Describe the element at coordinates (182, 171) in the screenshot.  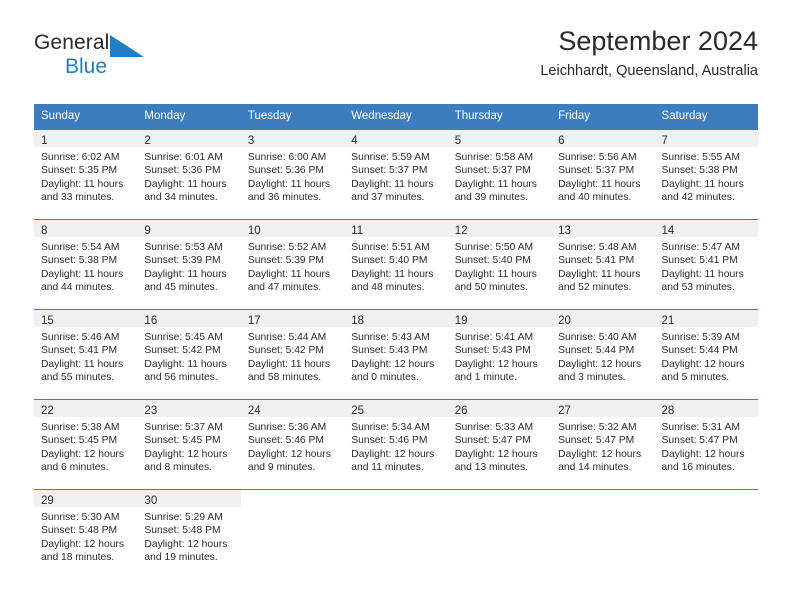
I see `sunset-text: Sunset: 5:36 PM` at that location.